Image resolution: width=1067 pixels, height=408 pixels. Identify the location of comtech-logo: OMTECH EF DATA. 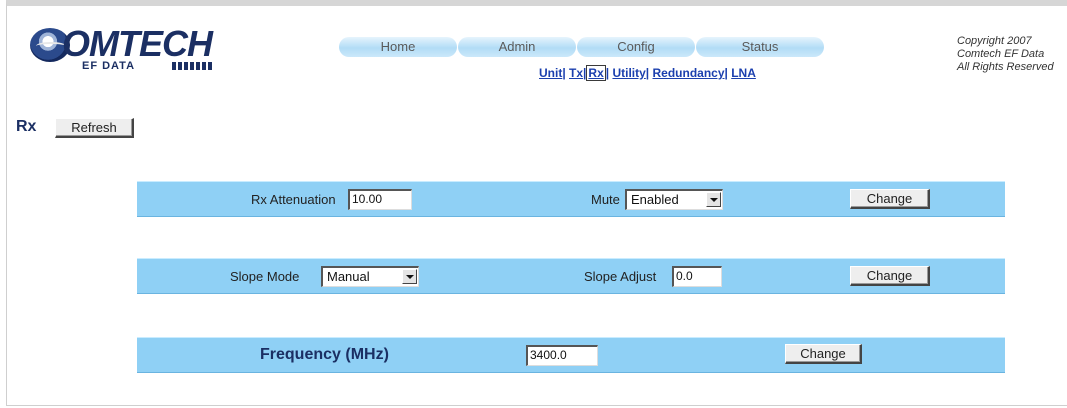
(140, 48).